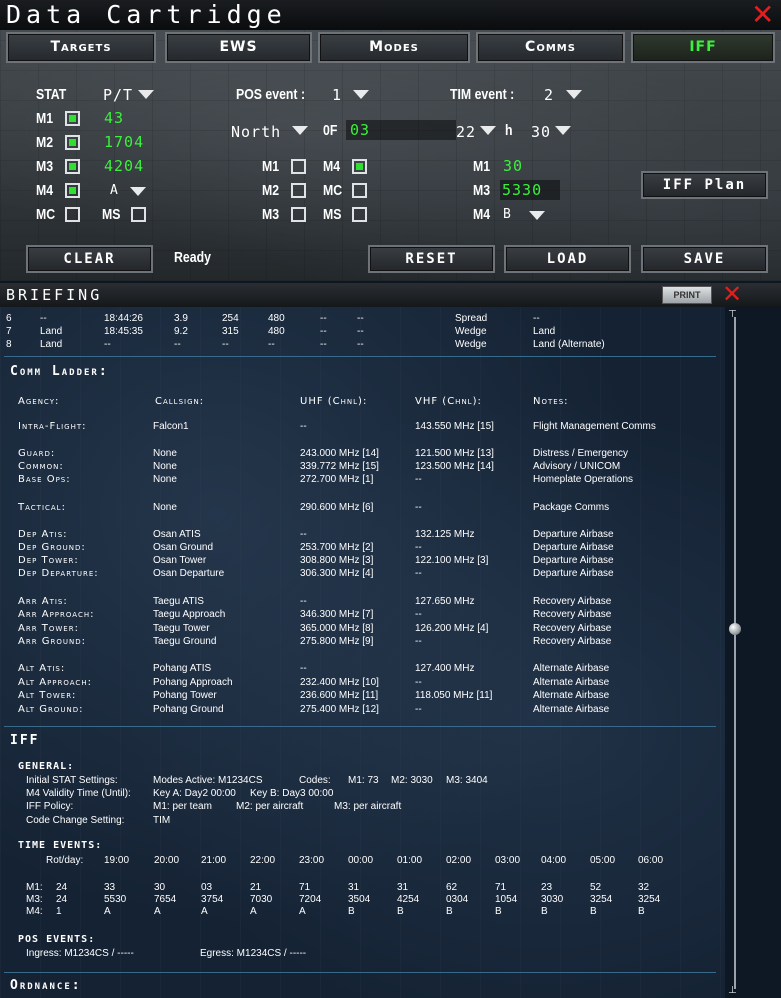 The width and height of the screenshot is (781, 998). What do you see at coordinates (238, 47) in the screenshot?
I see `tab-ews: EWS` at bounding box center [238, 47].